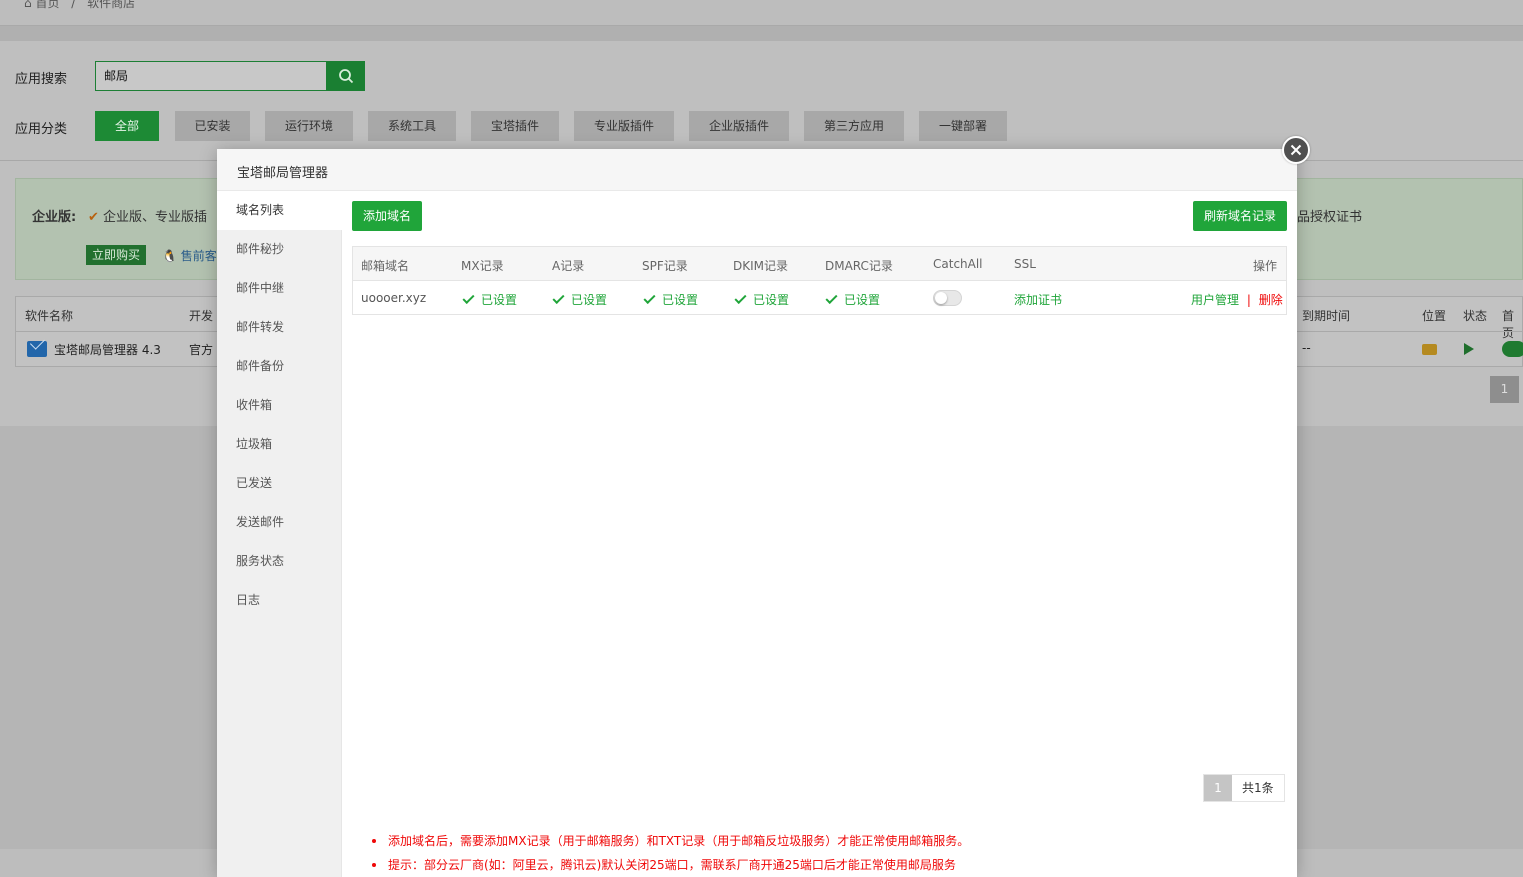 Image resolution: width=1523 pixels, height=877 pixels. What do you see at coordinates (93, 217) in the screenshot?
I see `check-icon: ✔` at bounding box center [93, 217].